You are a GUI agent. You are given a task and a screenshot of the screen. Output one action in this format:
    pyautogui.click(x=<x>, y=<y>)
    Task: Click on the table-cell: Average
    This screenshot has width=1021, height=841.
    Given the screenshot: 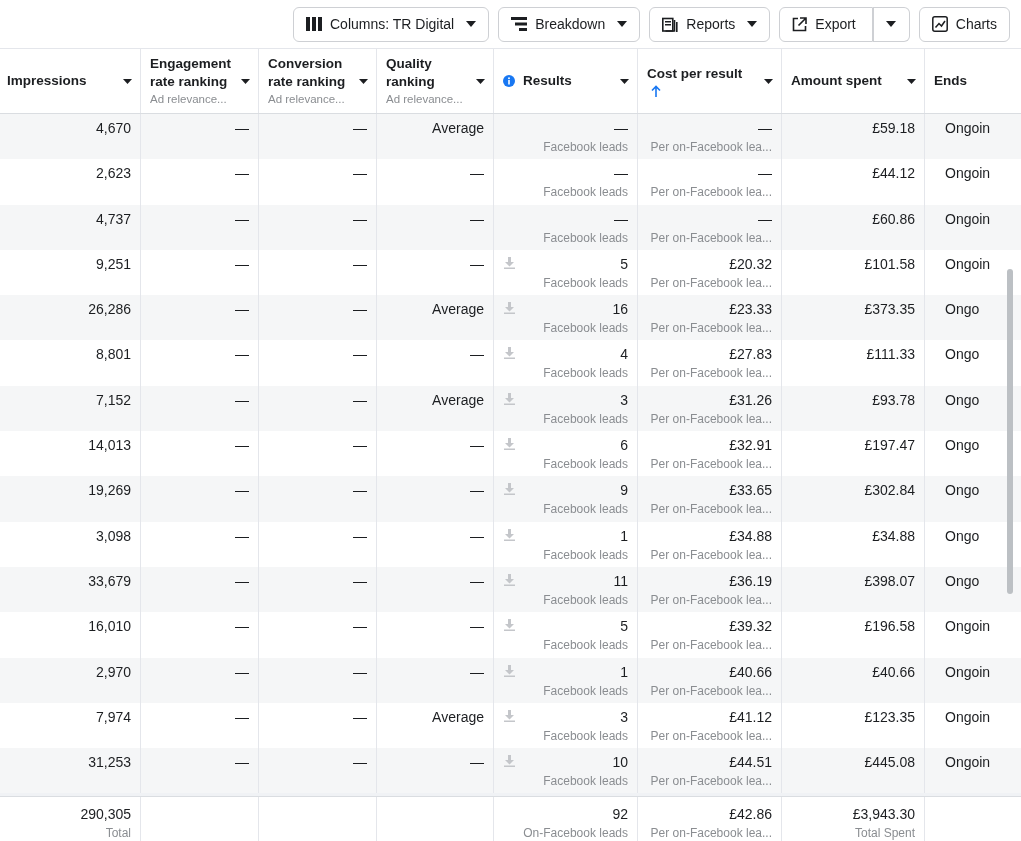 What is the action you would take?
    pyautogui.click(x=458, y=128)
    